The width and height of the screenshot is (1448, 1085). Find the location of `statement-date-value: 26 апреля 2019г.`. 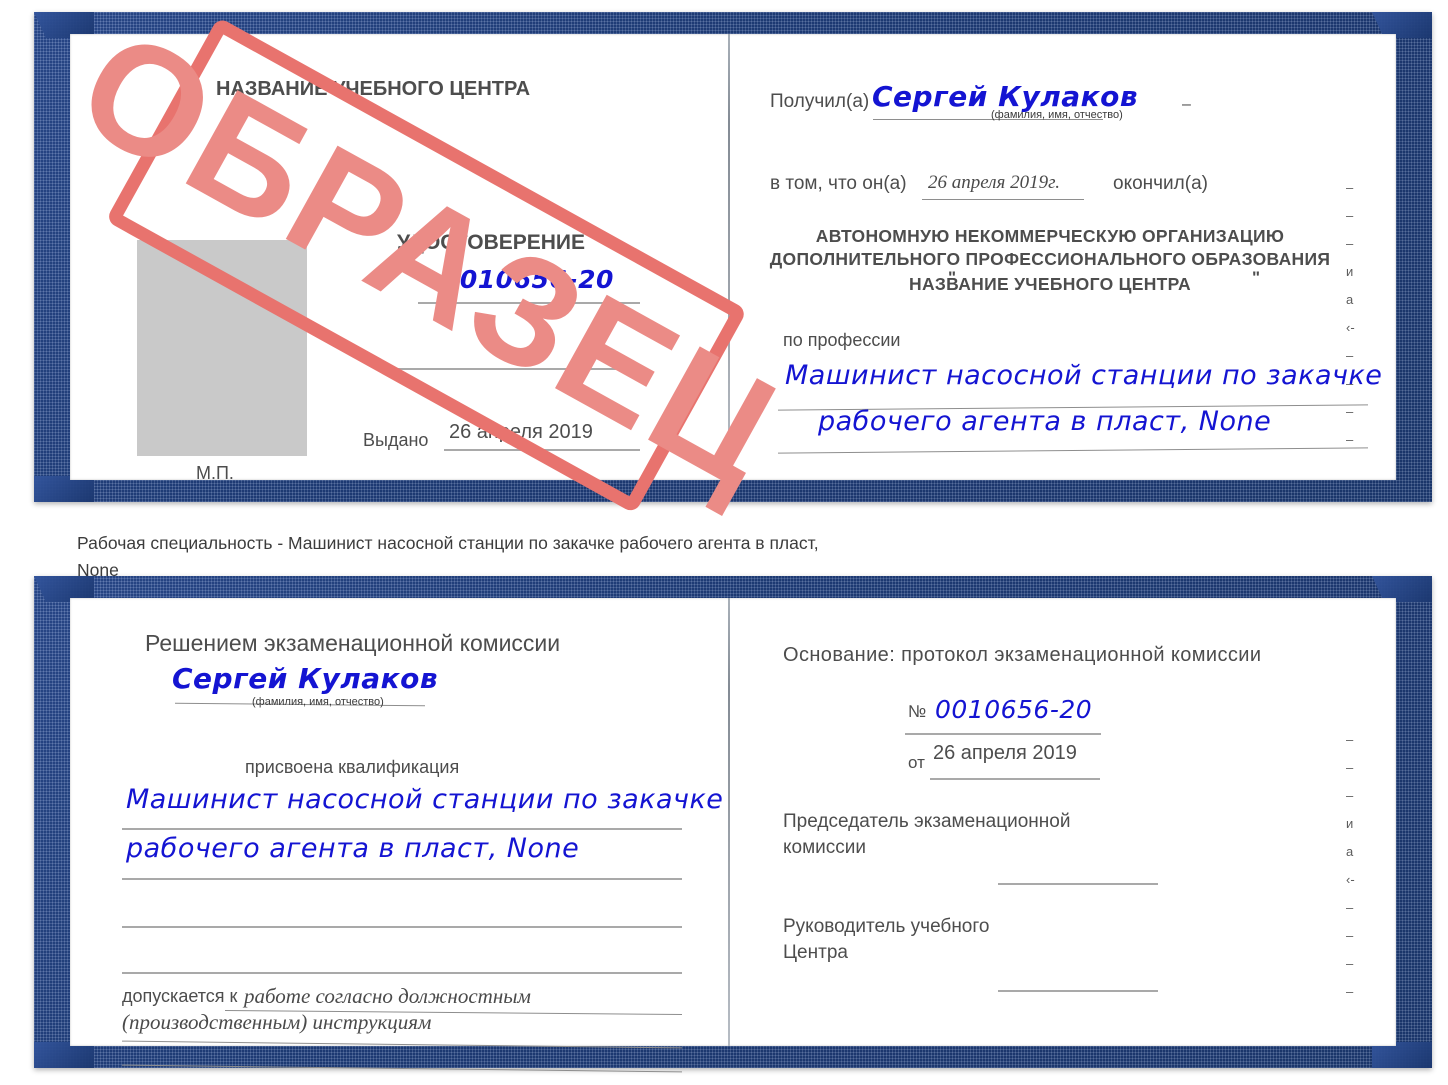

statement-date-value: 26 апреля 2019г. is located at coordinates (994, 182).